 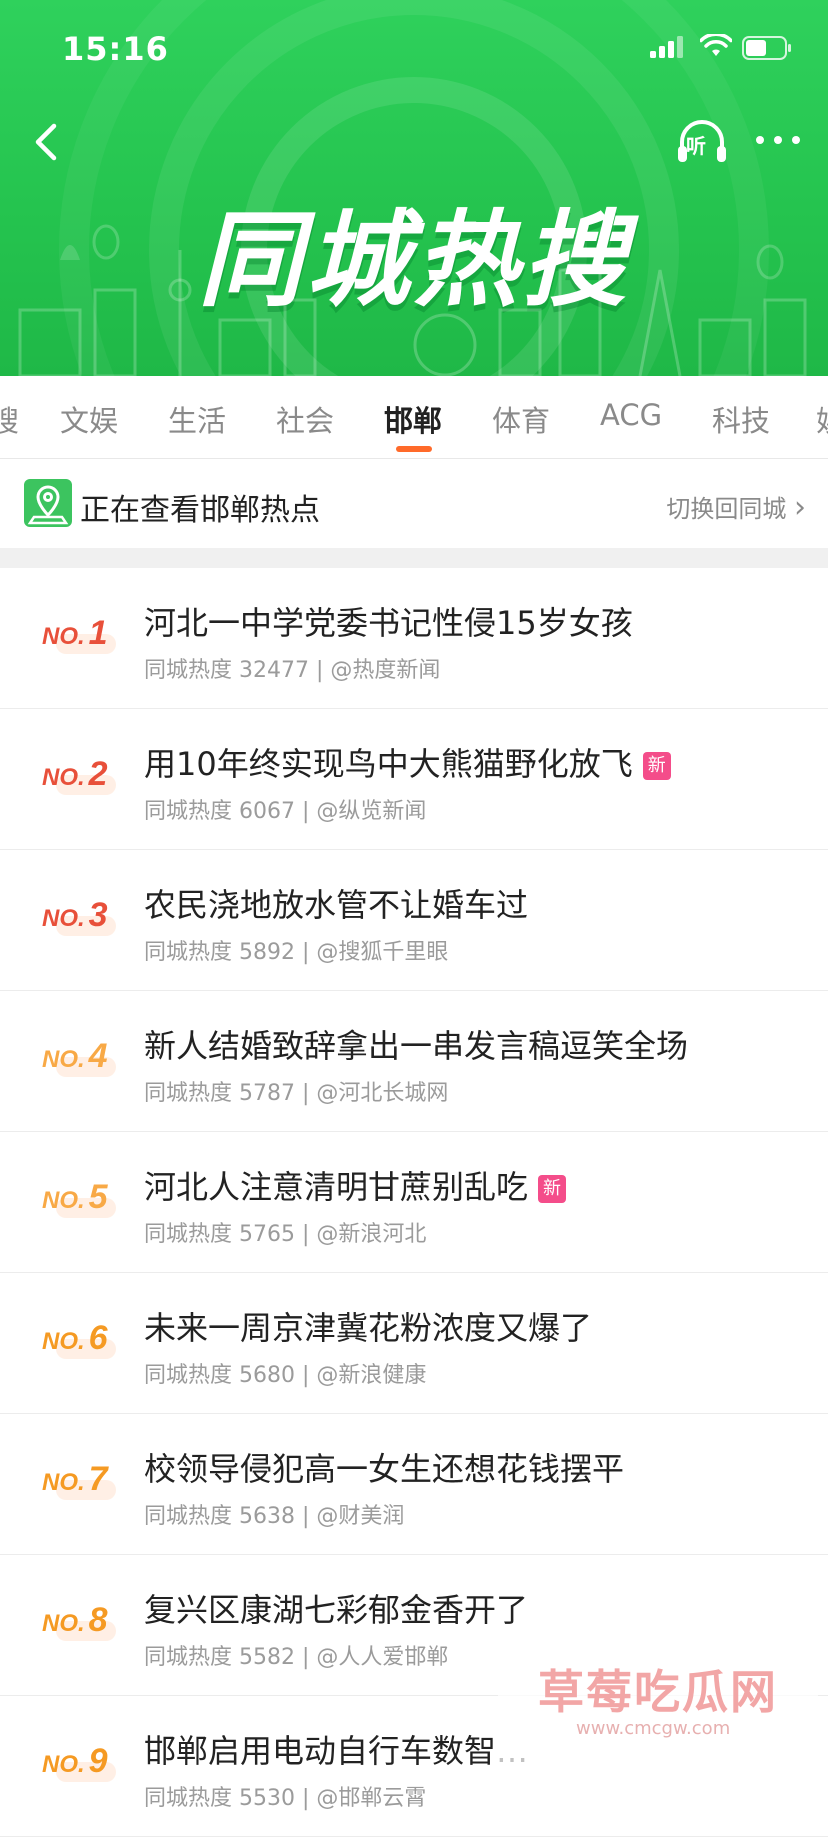 I want to click on rank-number: 3, so click(x=98, y=915).